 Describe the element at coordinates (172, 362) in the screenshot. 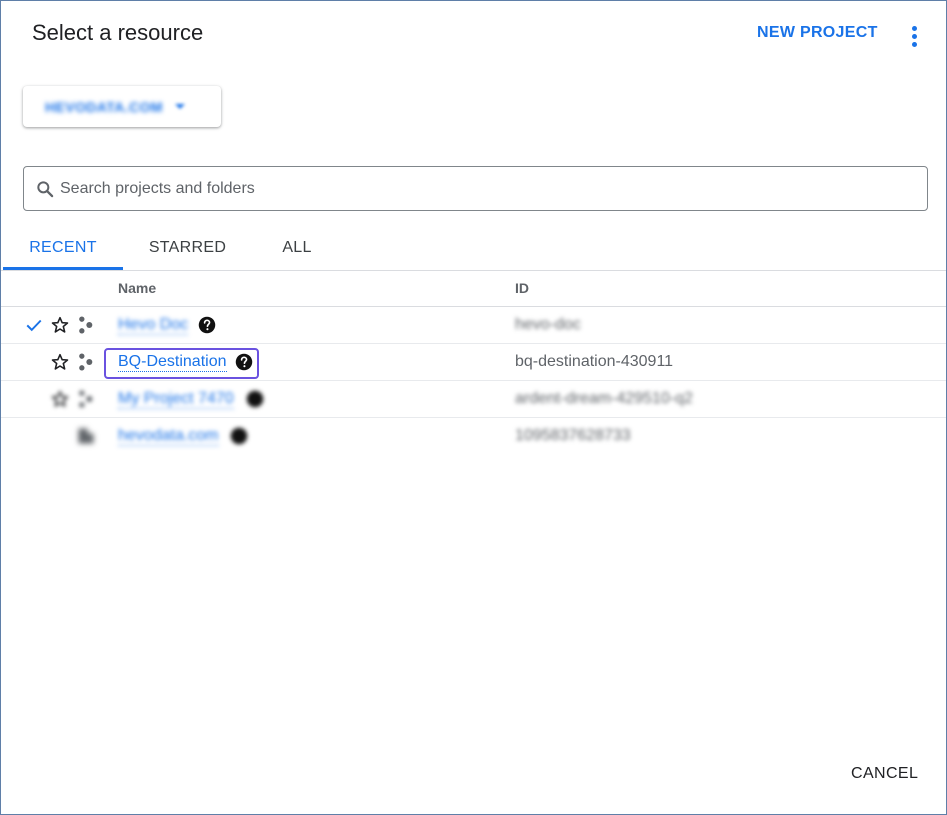

I see `resource-name-link: BQ-Destination` at that location.